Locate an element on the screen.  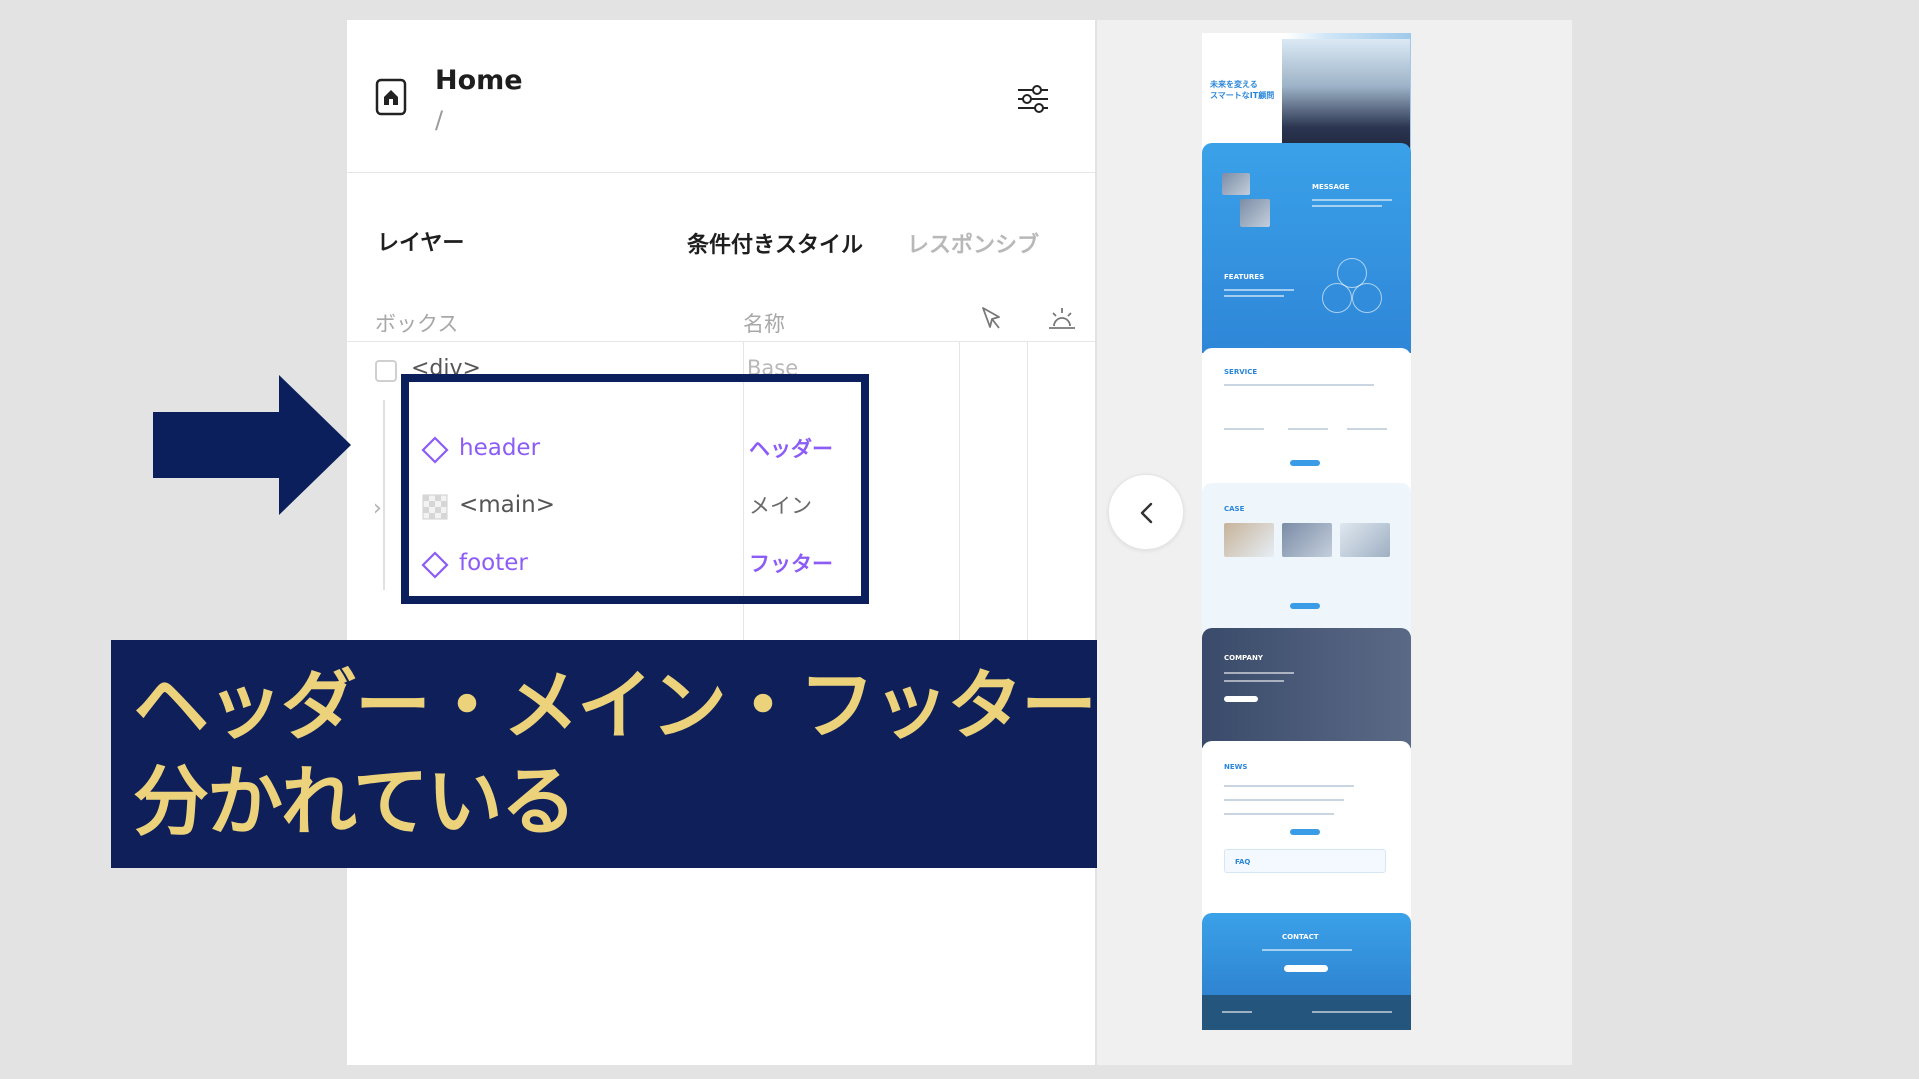
hero-title: 未来を変える スマートなIT顧問 is located at coordinates (1242, 90).